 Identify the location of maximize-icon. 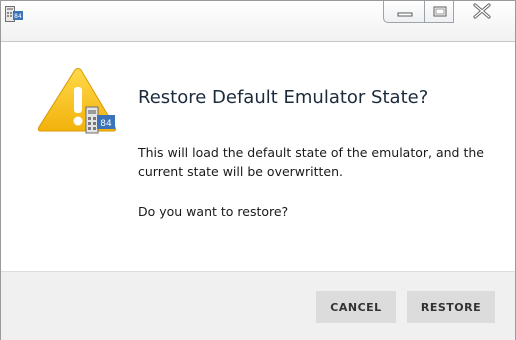
(440, 11).